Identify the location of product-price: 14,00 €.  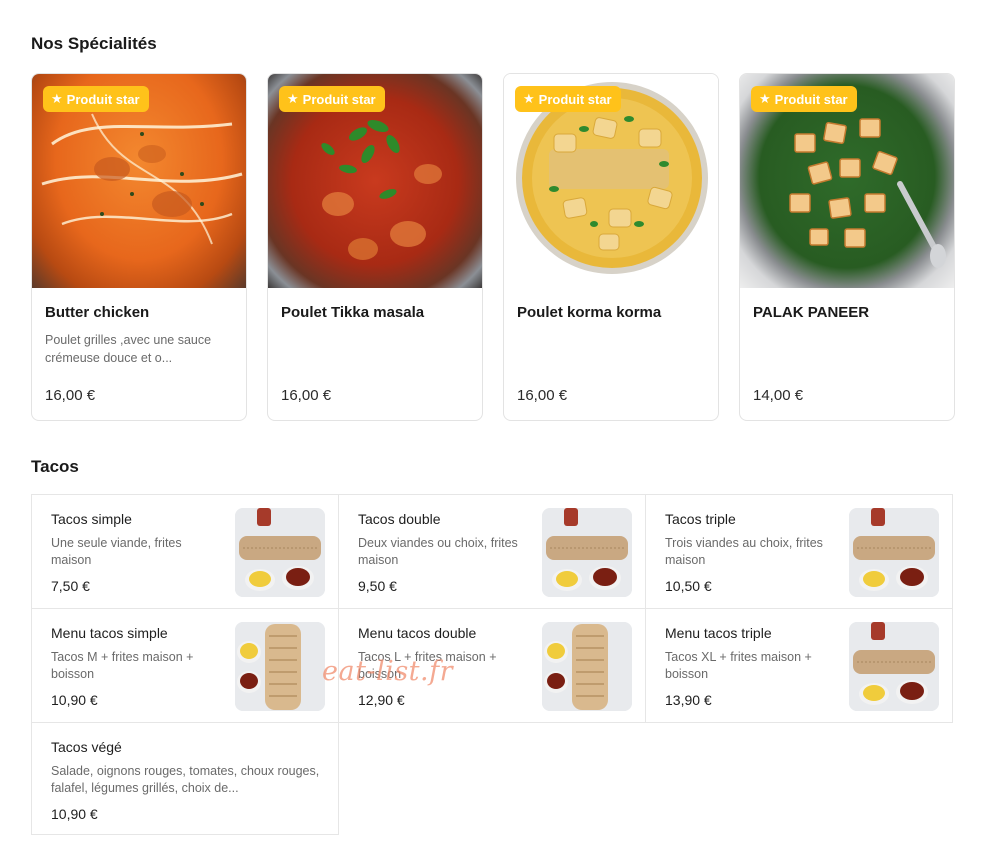
(778, 395).